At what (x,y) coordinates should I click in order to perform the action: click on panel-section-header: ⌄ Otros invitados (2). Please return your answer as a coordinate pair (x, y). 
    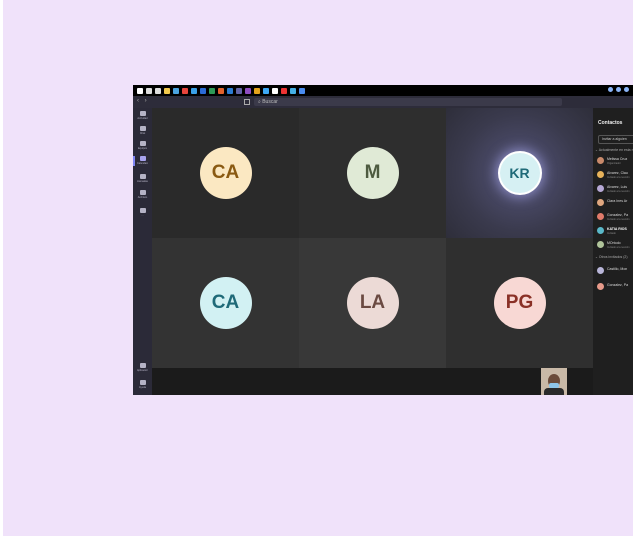
    Looking at the image, I should click on (611, 257).